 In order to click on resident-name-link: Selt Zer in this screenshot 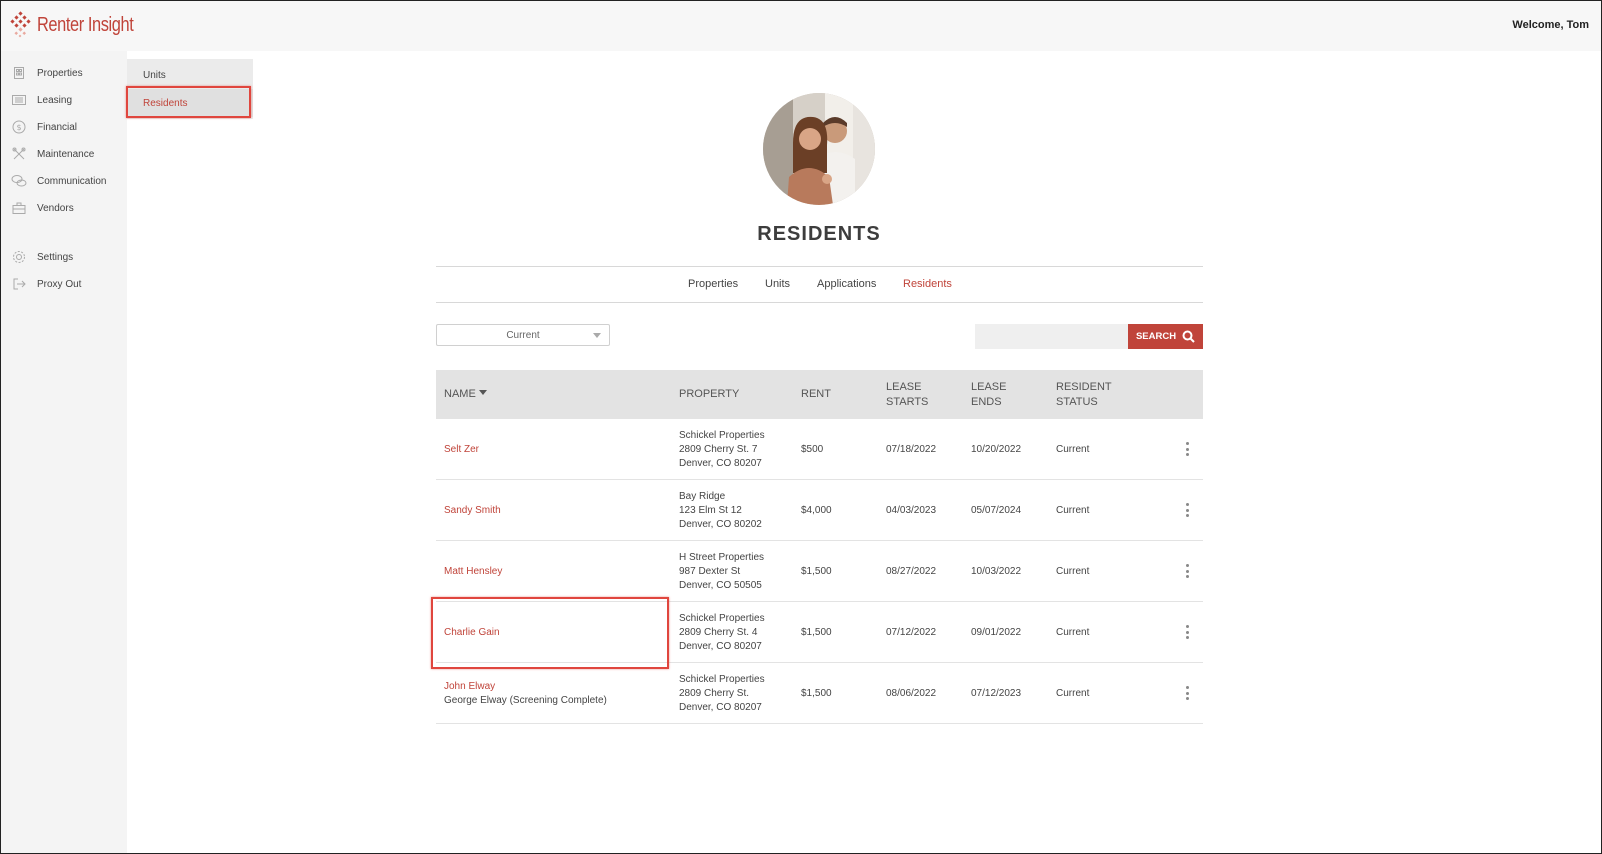, I will do `click(461, 450)`.